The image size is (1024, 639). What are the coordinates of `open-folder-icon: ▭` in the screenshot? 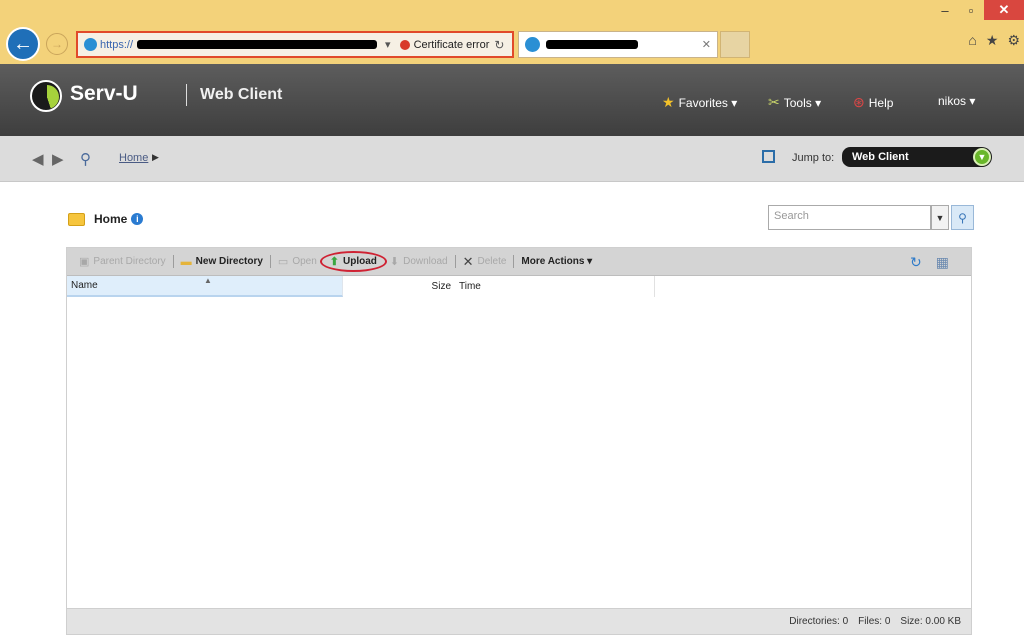 It's located at (283, 262).